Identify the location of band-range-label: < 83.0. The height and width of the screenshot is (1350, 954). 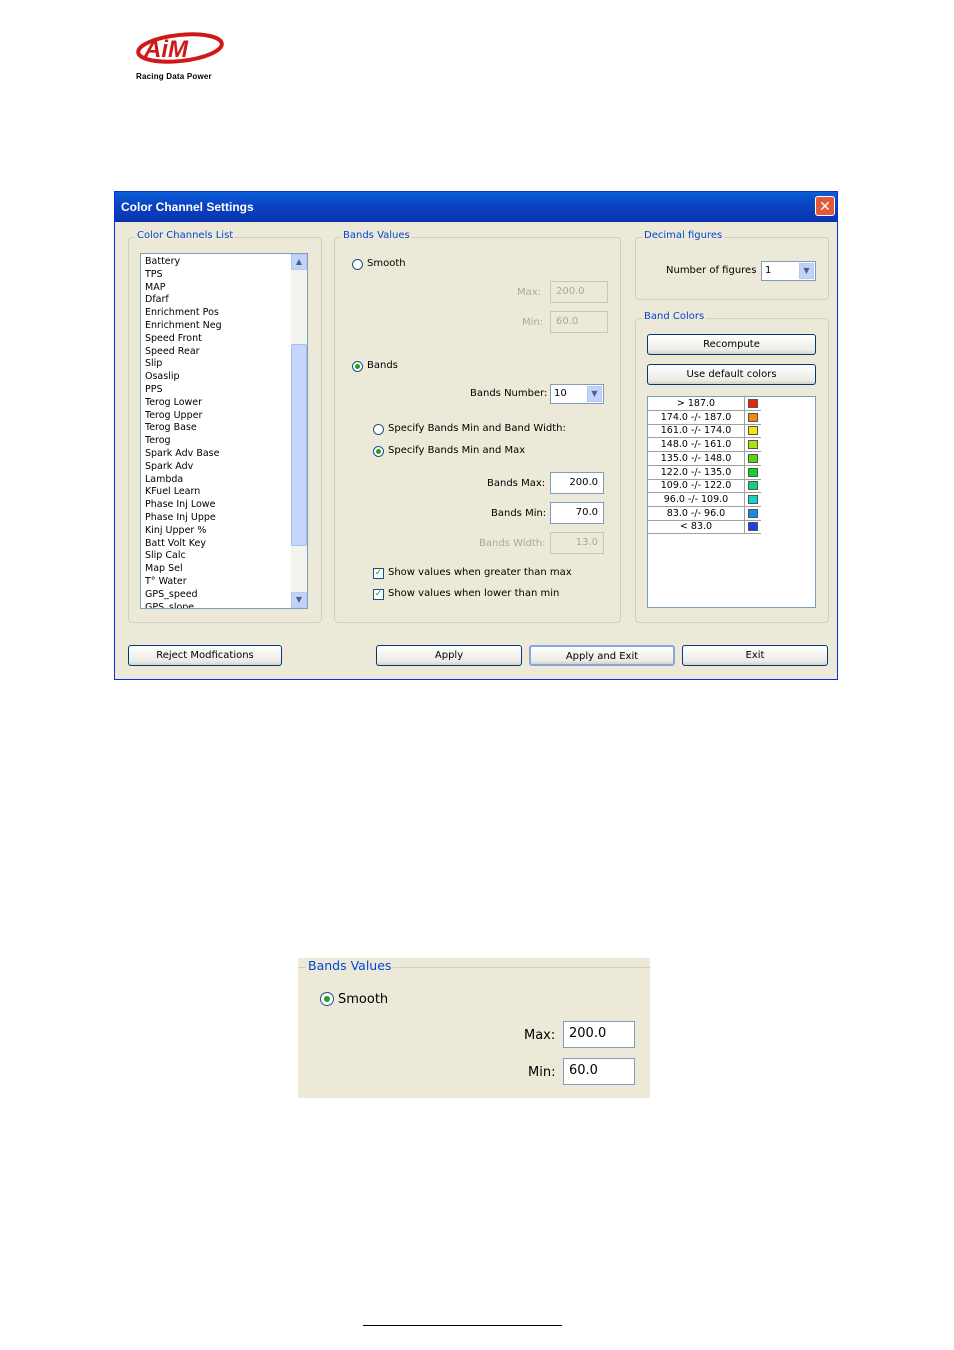
(696, 527).